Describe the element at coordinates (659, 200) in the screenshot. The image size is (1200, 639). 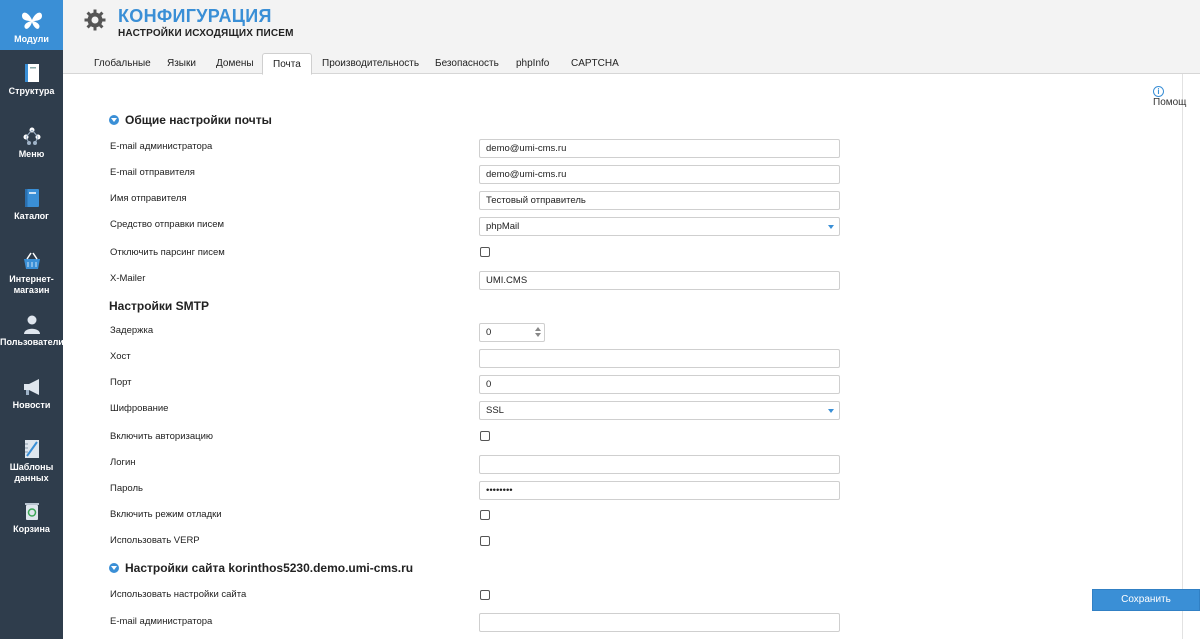
I see `sender-name-field` at that location.